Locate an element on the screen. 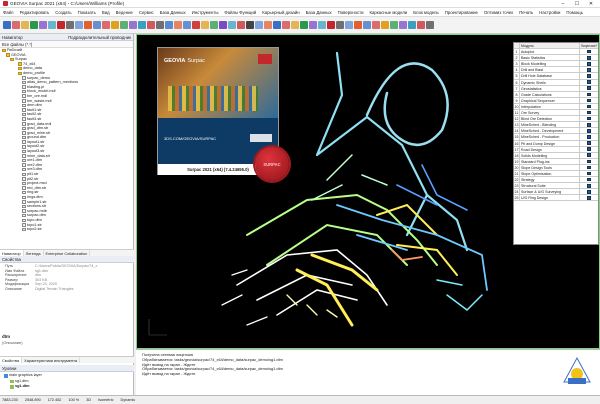 The width and height of the screenshot is (600, 404). menu-item: Ведение is located at coordinates (124, 12).